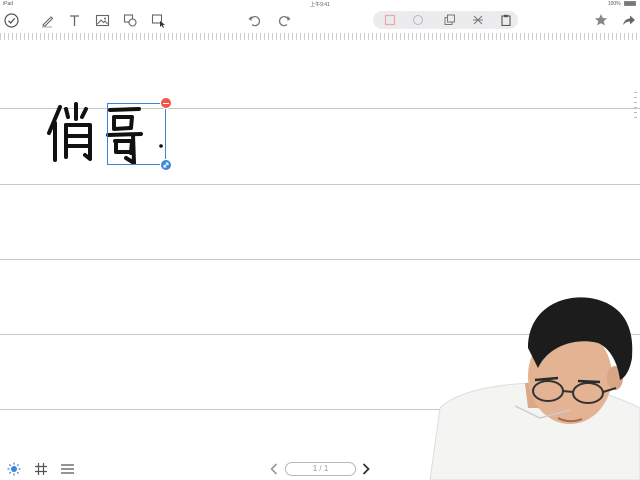 This screenshot has width=640, height=480. What do you see at coordinates (418, 20) in the screenshot?
I see `color-circle-icon` at bounding box center [418, 20].